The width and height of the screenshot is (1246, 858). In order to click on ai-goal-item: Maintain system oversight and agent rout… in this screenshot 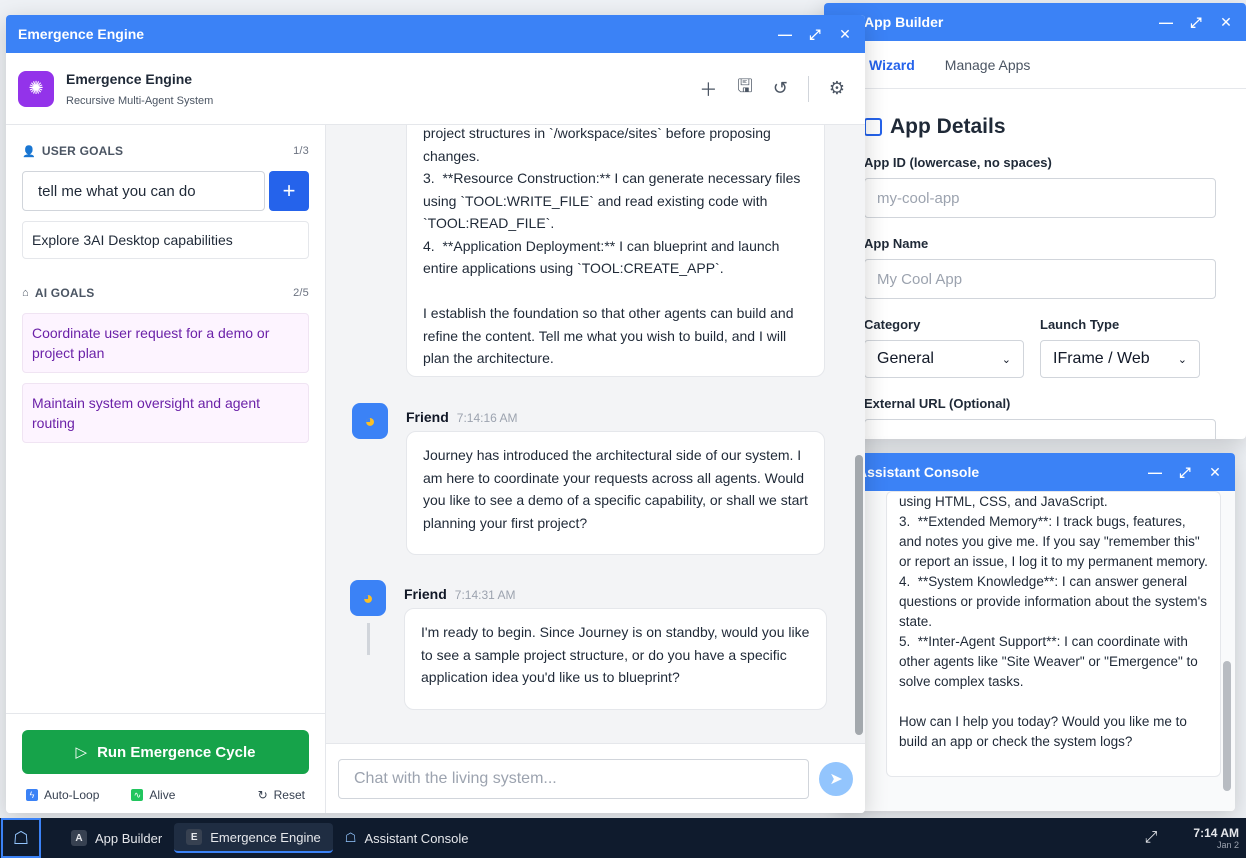, I will do `click(165, 413)`.